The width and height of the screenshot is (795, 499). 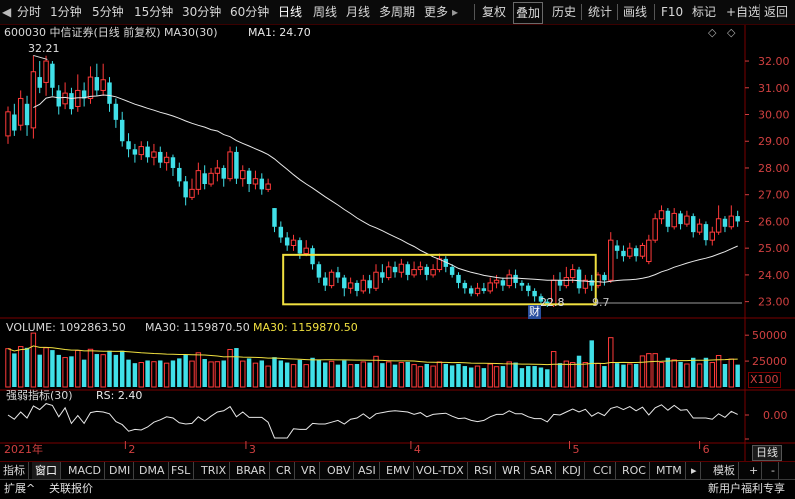 What do you see at coordinates (774, 115) in the screenshot?
I see `price-tick-label: 30.00` at bounding box center [774, 115].